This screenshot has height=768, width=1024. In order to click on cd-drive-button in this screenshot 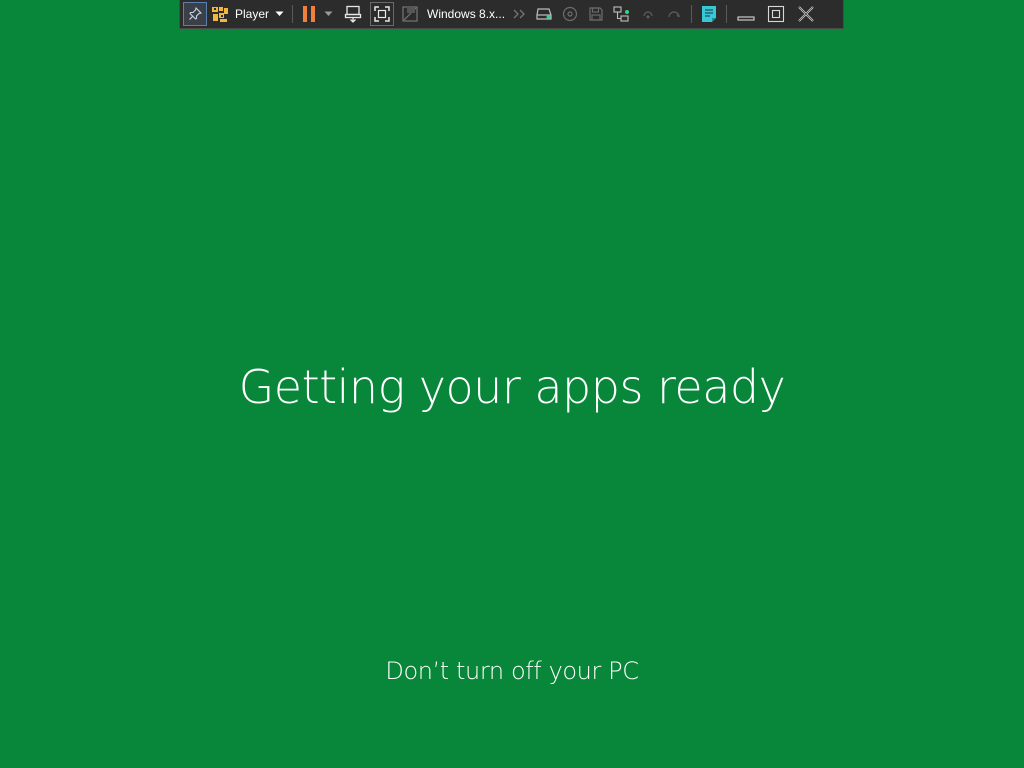, I will do `click(570, 14)`.